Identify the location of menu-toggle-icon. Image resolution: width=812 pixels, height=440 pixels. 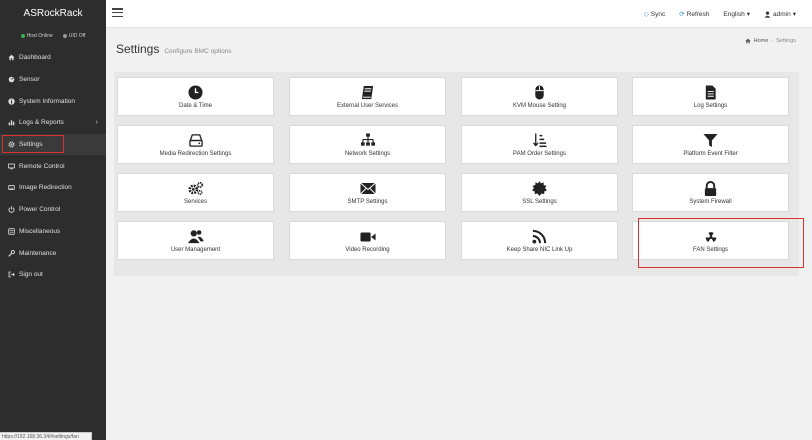
(117, 12).